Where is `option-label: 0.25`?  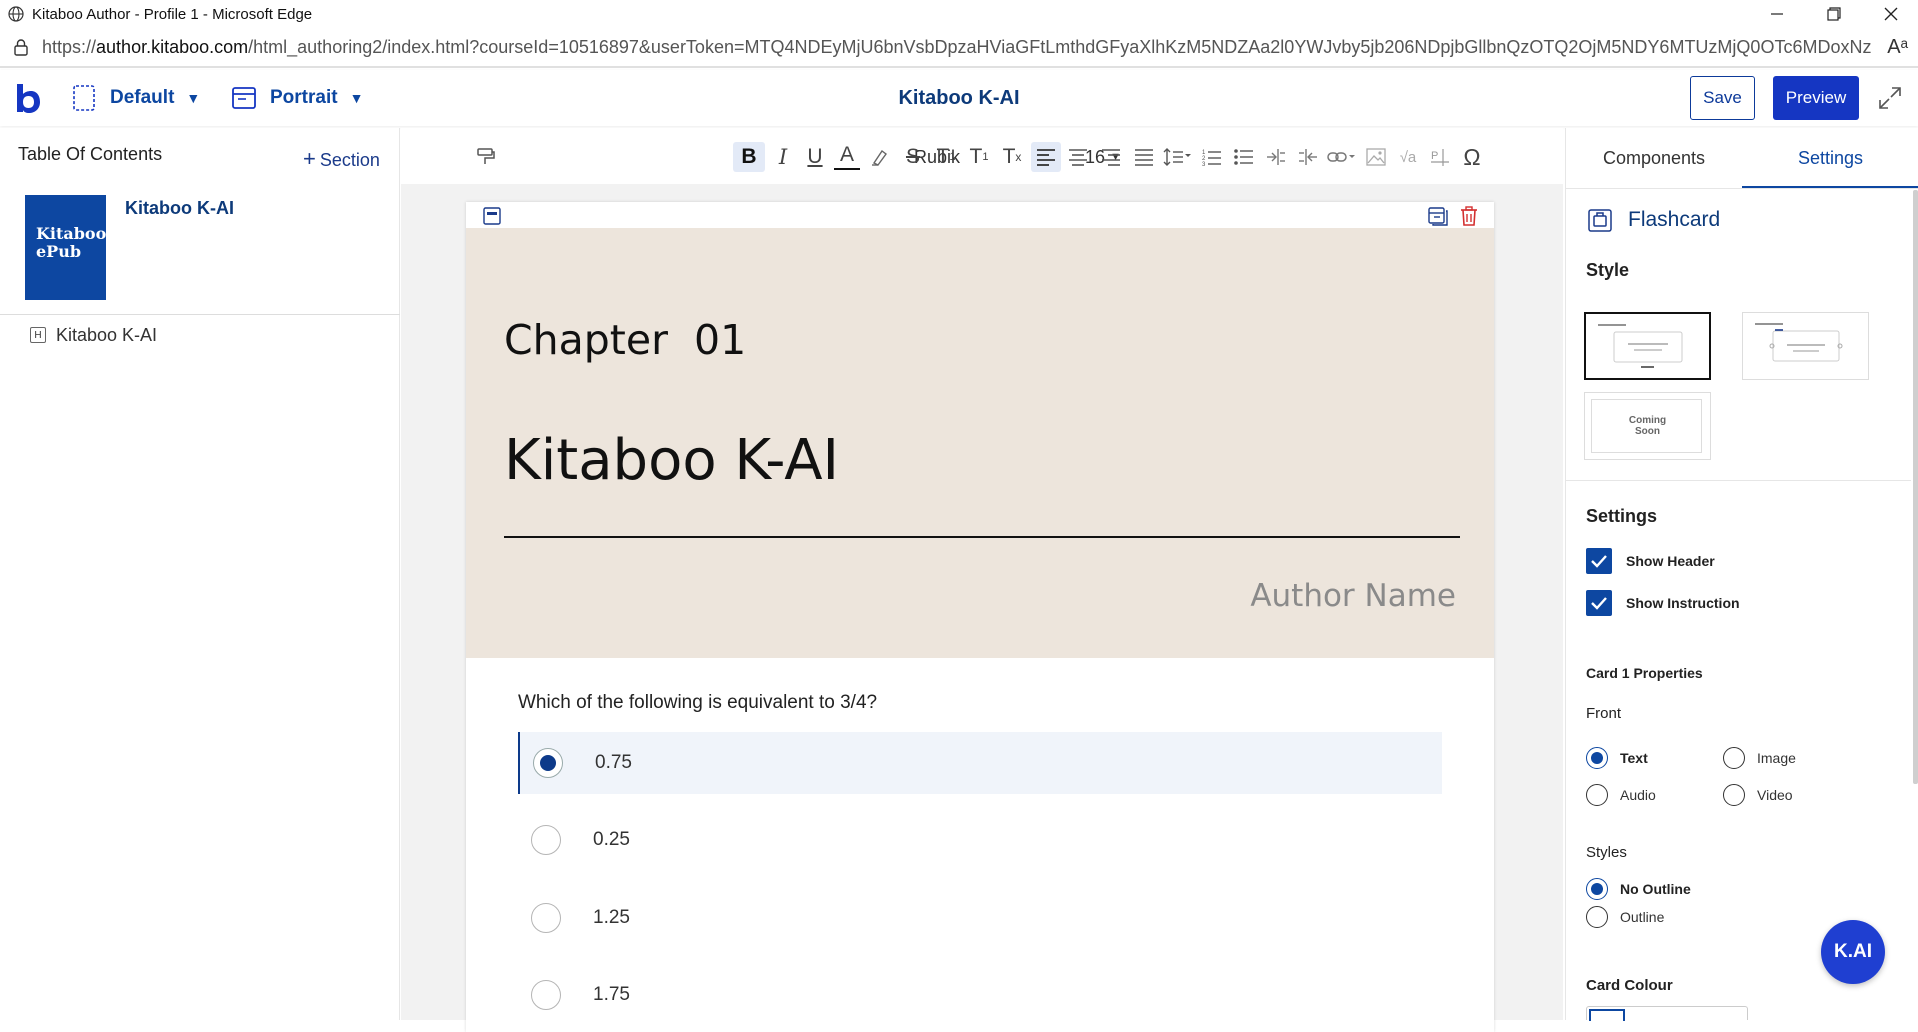
option-label: 0.25 is located at coordinates (611, 839).